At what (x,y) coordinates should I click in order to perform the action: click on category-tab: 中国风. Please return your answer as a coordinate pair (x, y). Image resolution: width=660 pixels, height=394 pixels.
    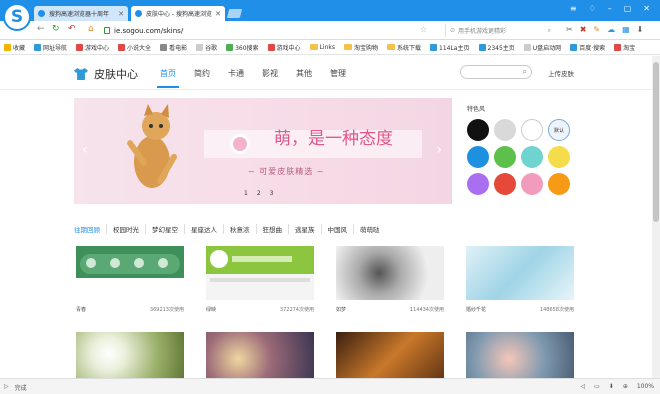
    Looking at the image, I should click on (338, 229).